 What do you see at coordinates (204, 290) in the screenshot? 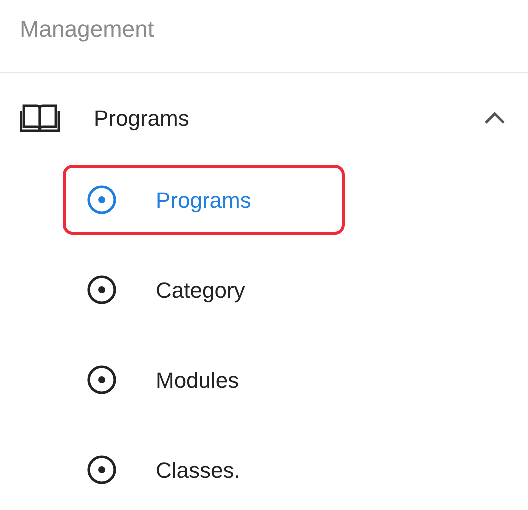
I see `submenu-item: Category` at bounding box center [204, 290].